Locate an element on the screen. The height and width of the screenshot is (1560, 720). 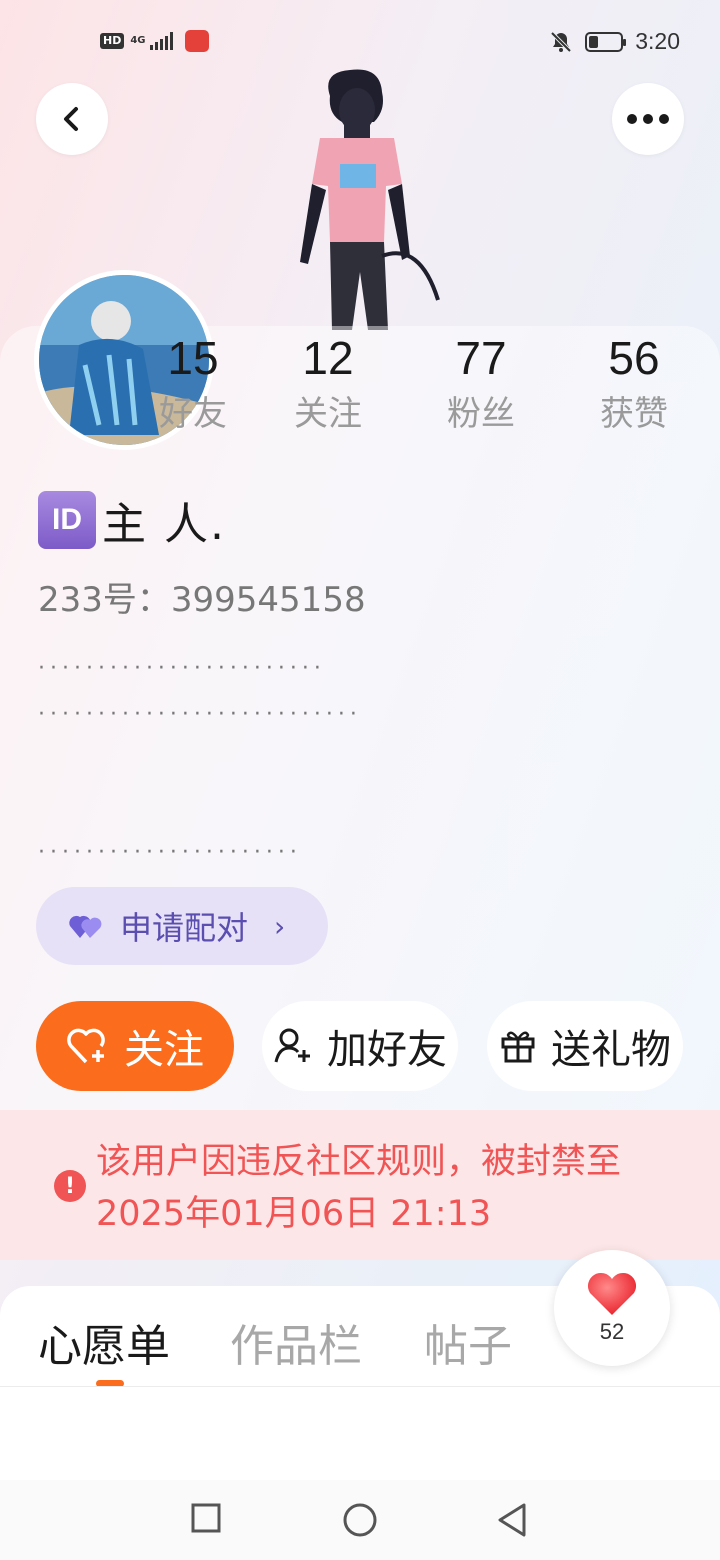
chevron-left-icon is located at coordinates (71, 119).